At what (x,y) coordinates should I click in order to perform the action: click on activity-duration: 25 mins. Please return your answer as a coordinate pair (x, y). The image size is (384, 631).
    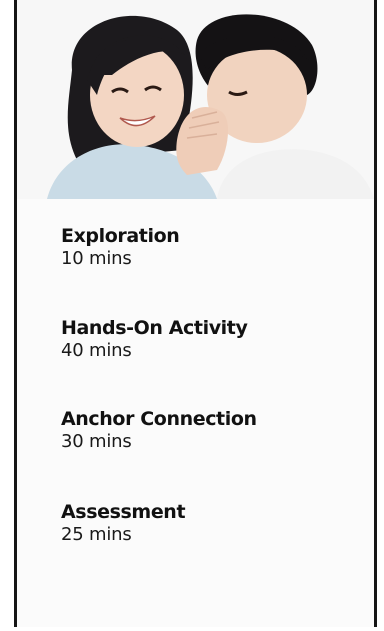
    Looking at the image, I should click on (96, 534).